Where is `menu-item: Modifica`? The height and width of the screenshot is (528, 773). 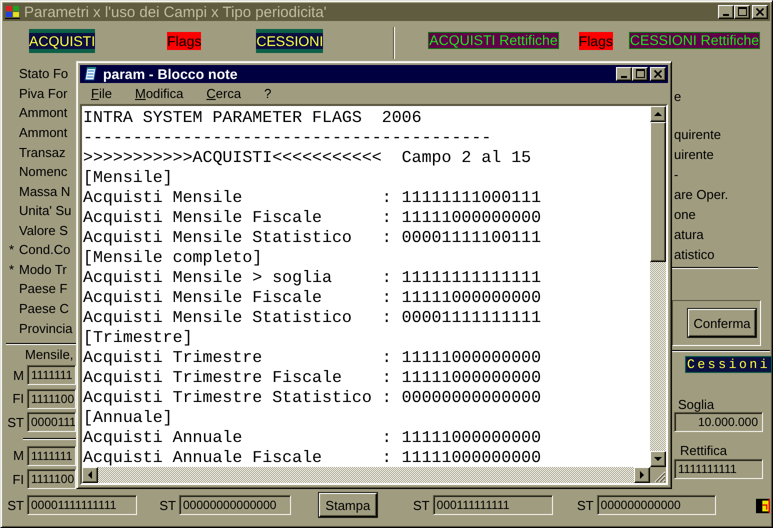
menu-item: Modifica is located at coordinates (162, 93).